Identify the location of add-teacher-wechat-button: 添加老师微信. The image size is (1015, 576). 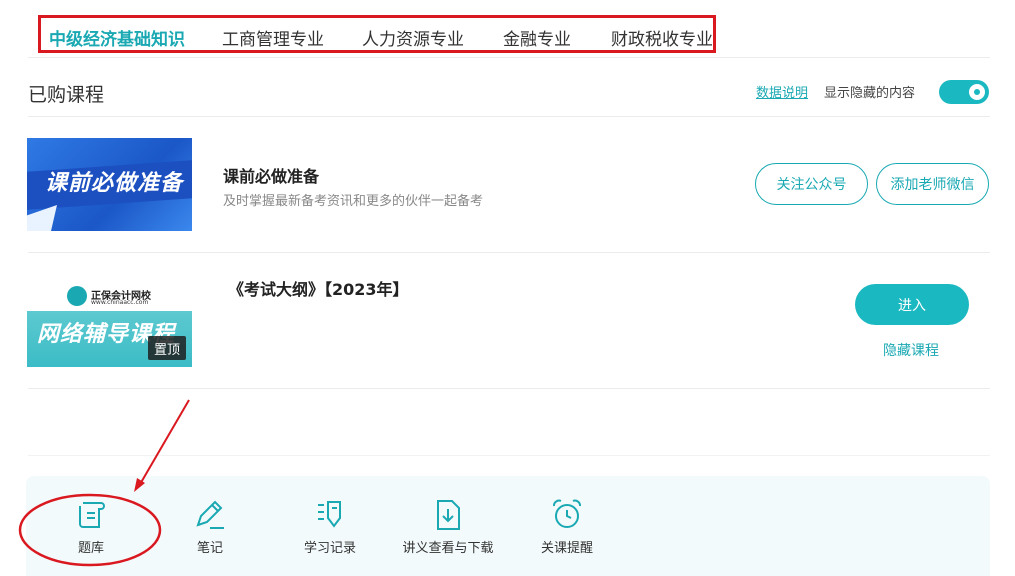
(932, 184).